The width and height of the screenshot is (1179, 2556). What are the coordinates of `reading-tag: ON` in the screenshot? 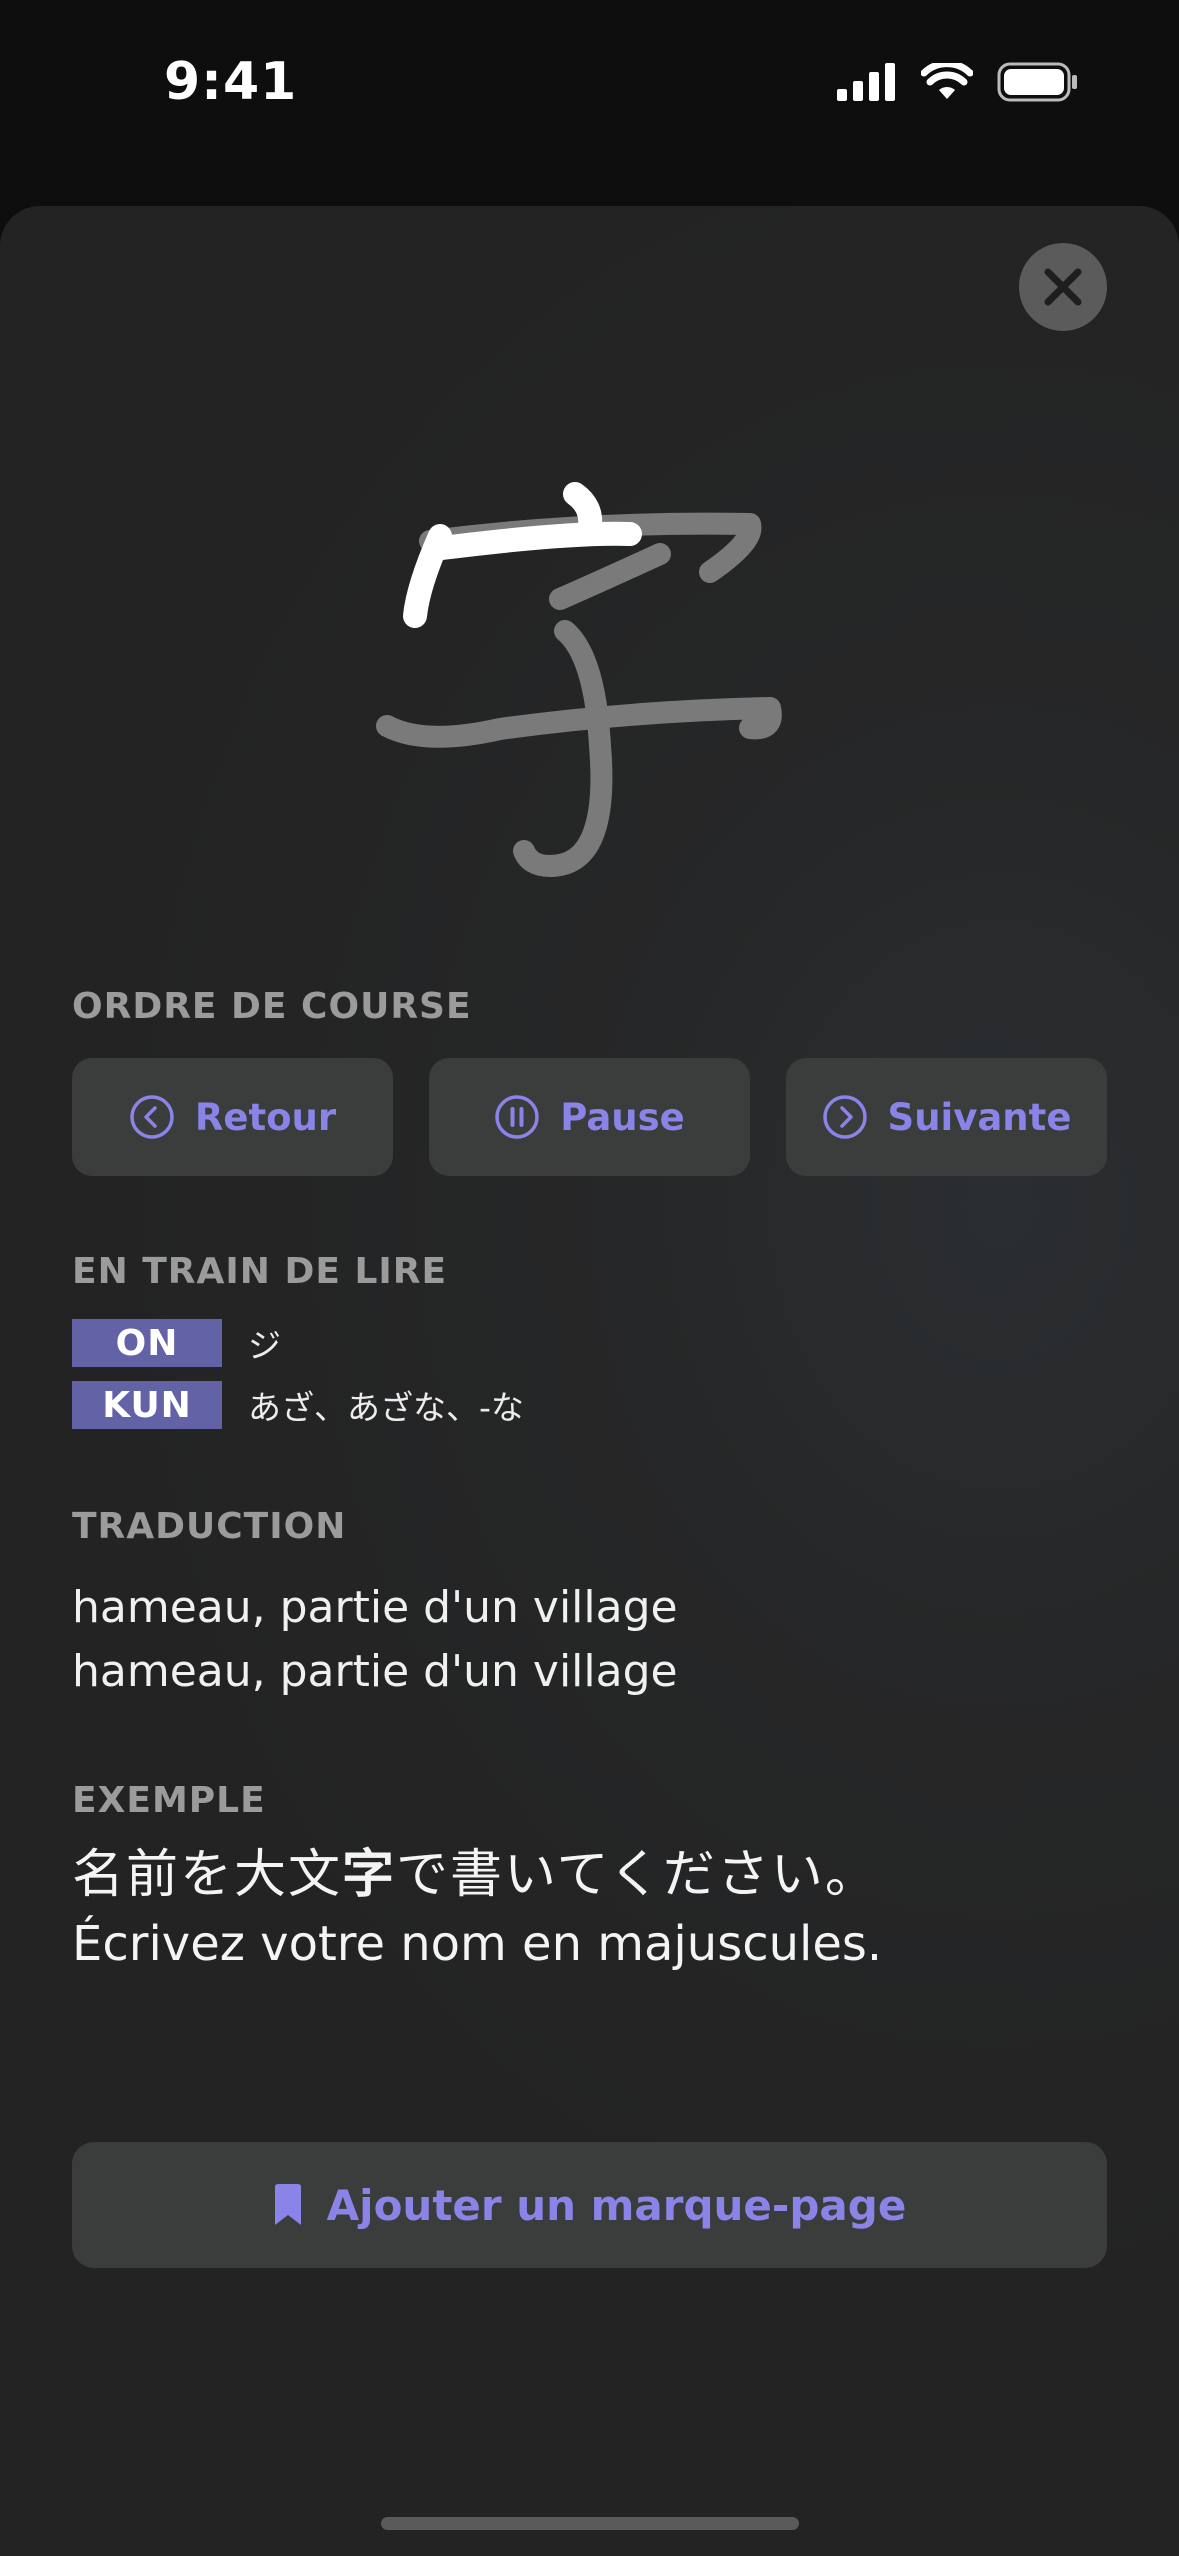 It's located at (147, 1343).